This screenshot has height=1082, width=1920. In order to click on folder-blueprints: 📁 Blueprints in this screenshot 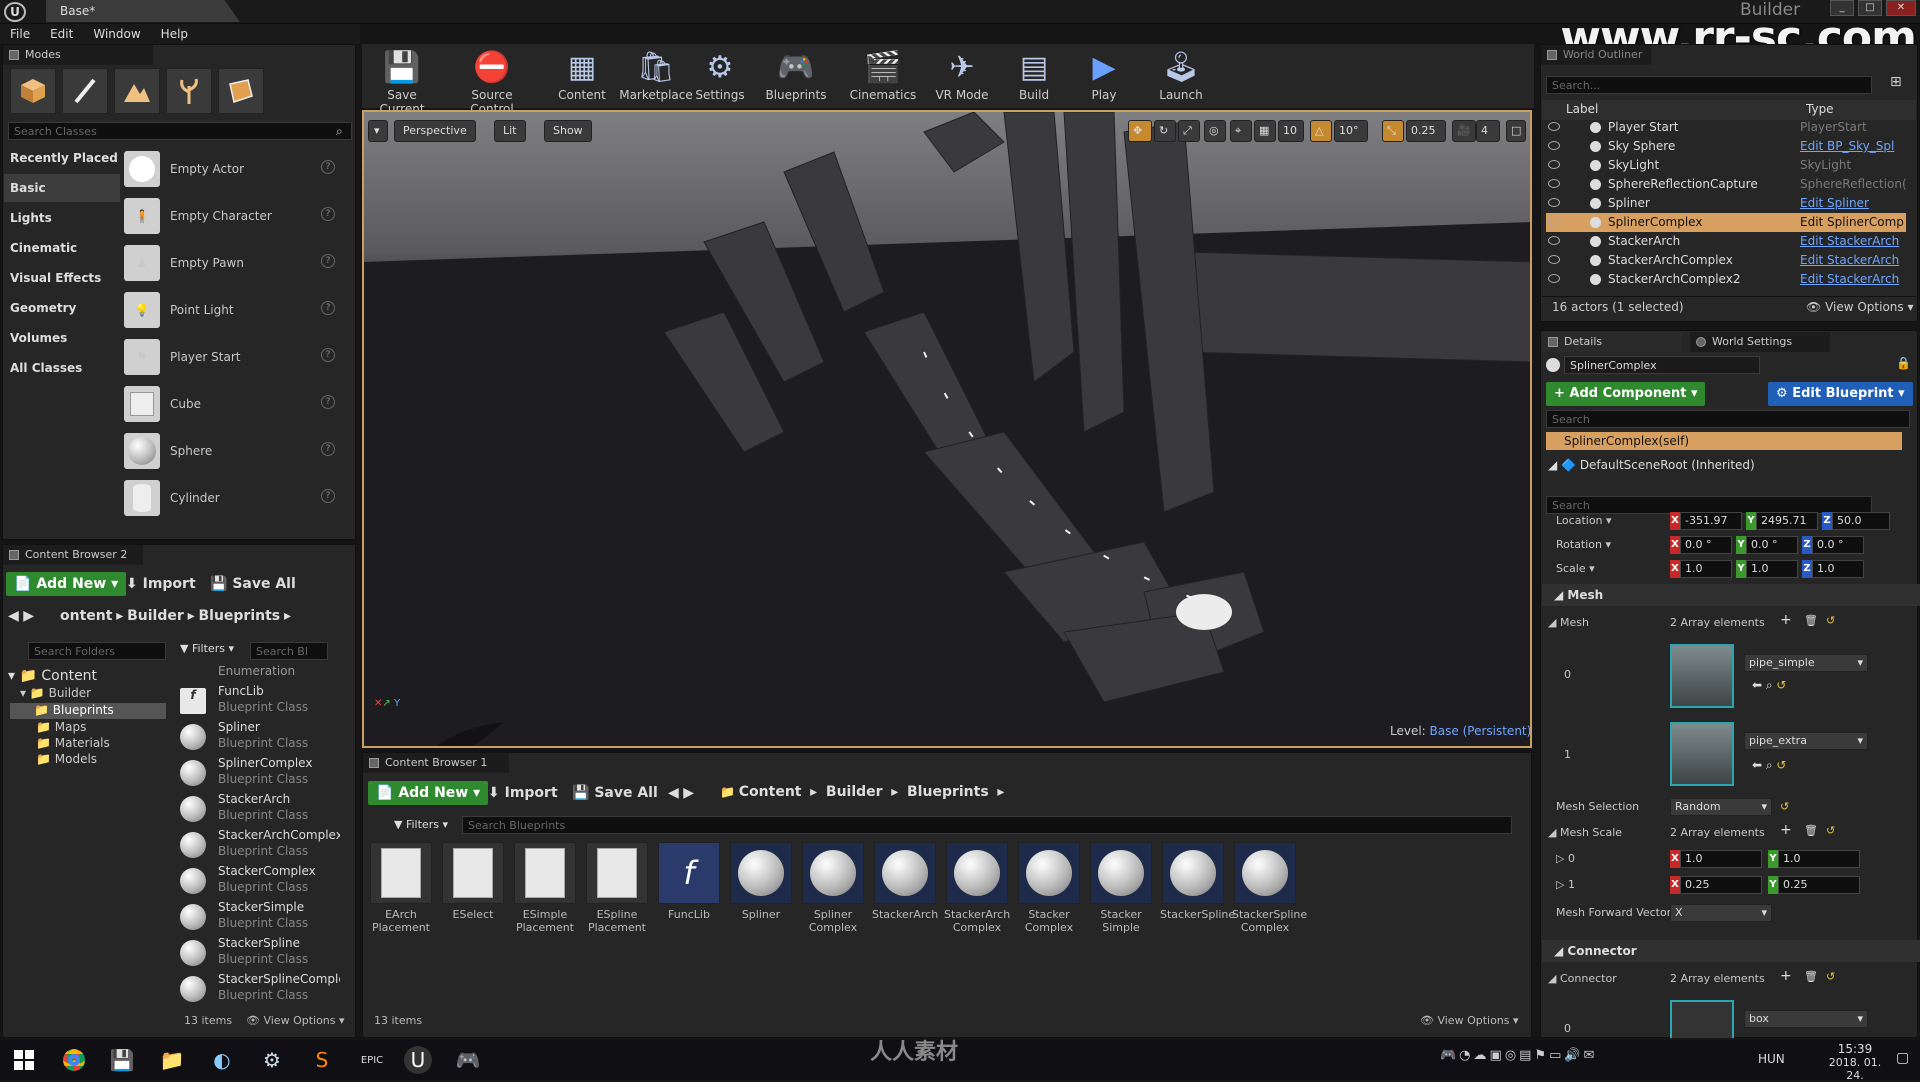, I will do `click(88, 711)`.